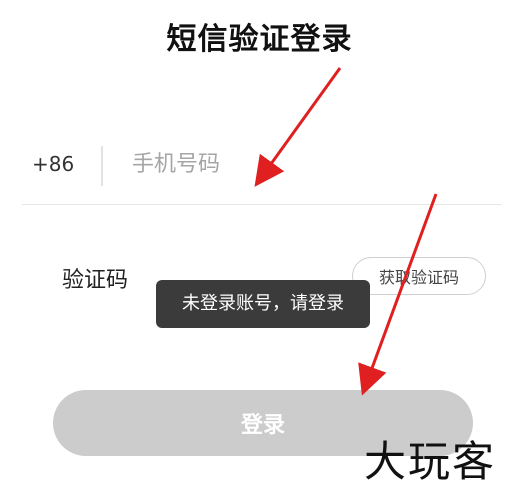  What do you see at coordinates (95, 280) in the screenshot?
I see `verification-code-label: 验证码` at bounding box center [95, 280].